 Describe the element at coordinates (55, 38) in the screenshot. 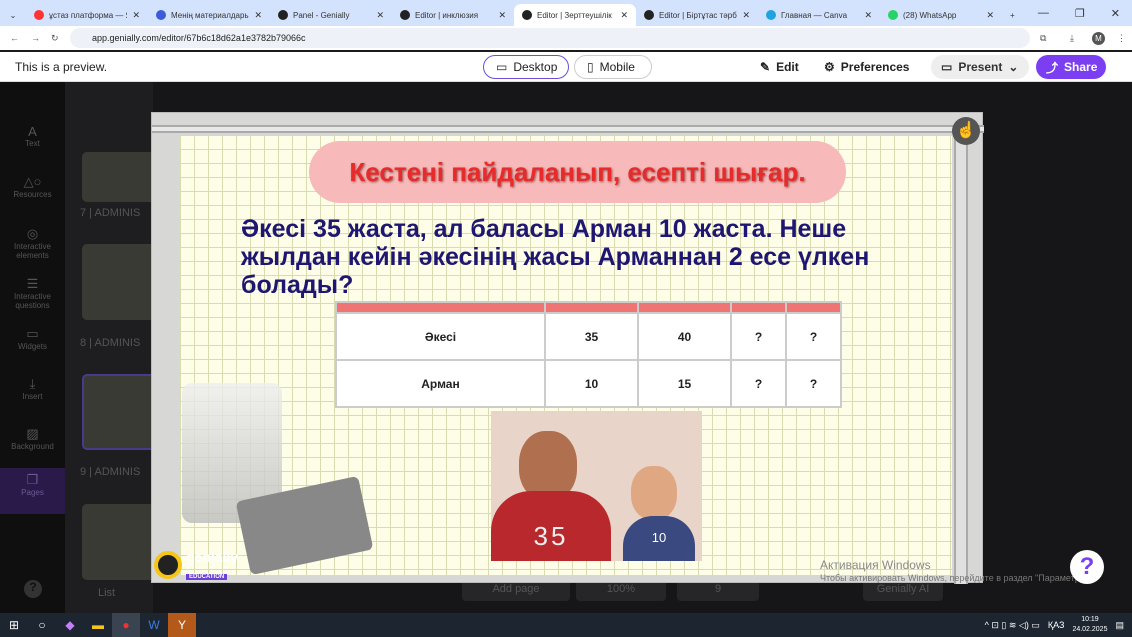

I see `reload-icon: ↻` at that location.